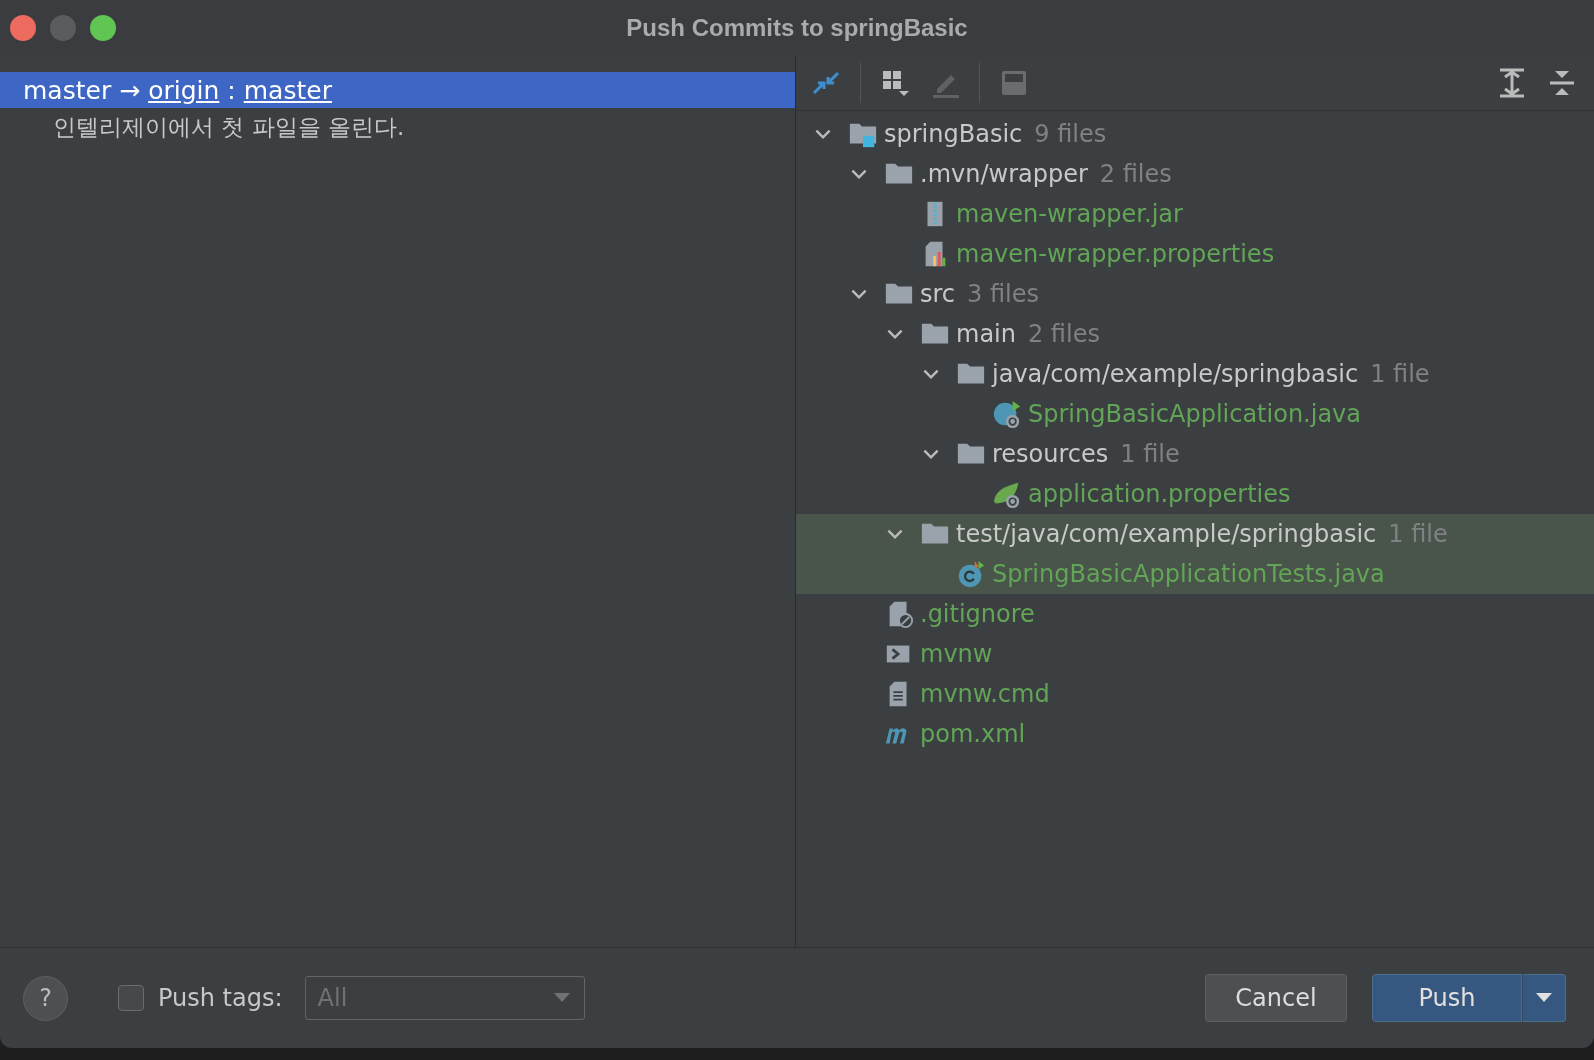  I want to click on tree-item-name: .mvn/wrapper, so click(1004, 174).